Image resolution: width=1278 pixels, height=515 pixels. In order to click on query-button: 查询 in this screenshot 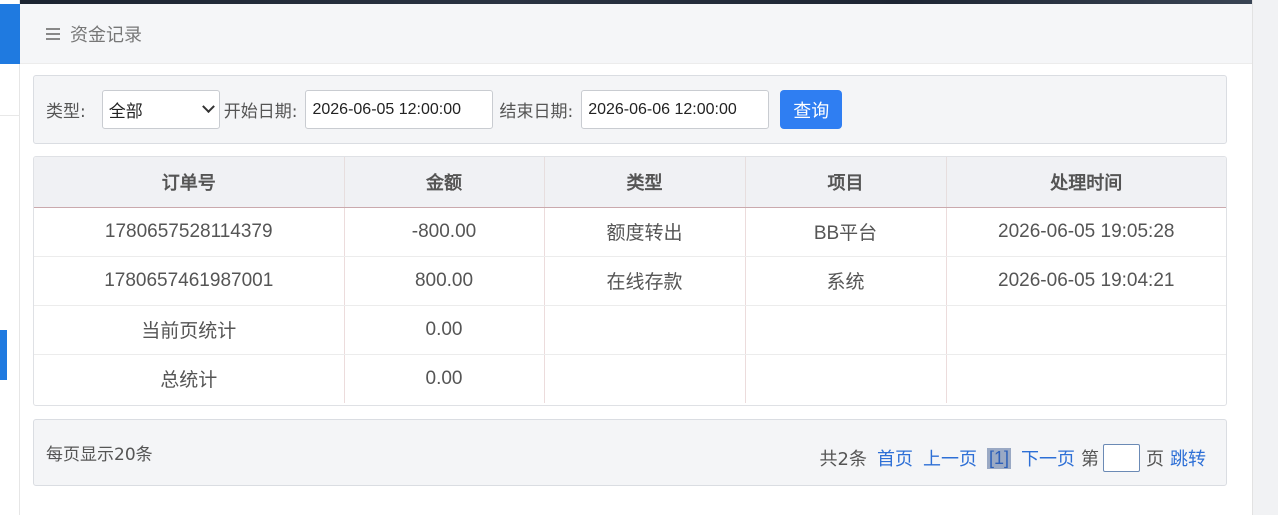, I will do `click(811, 109)`.